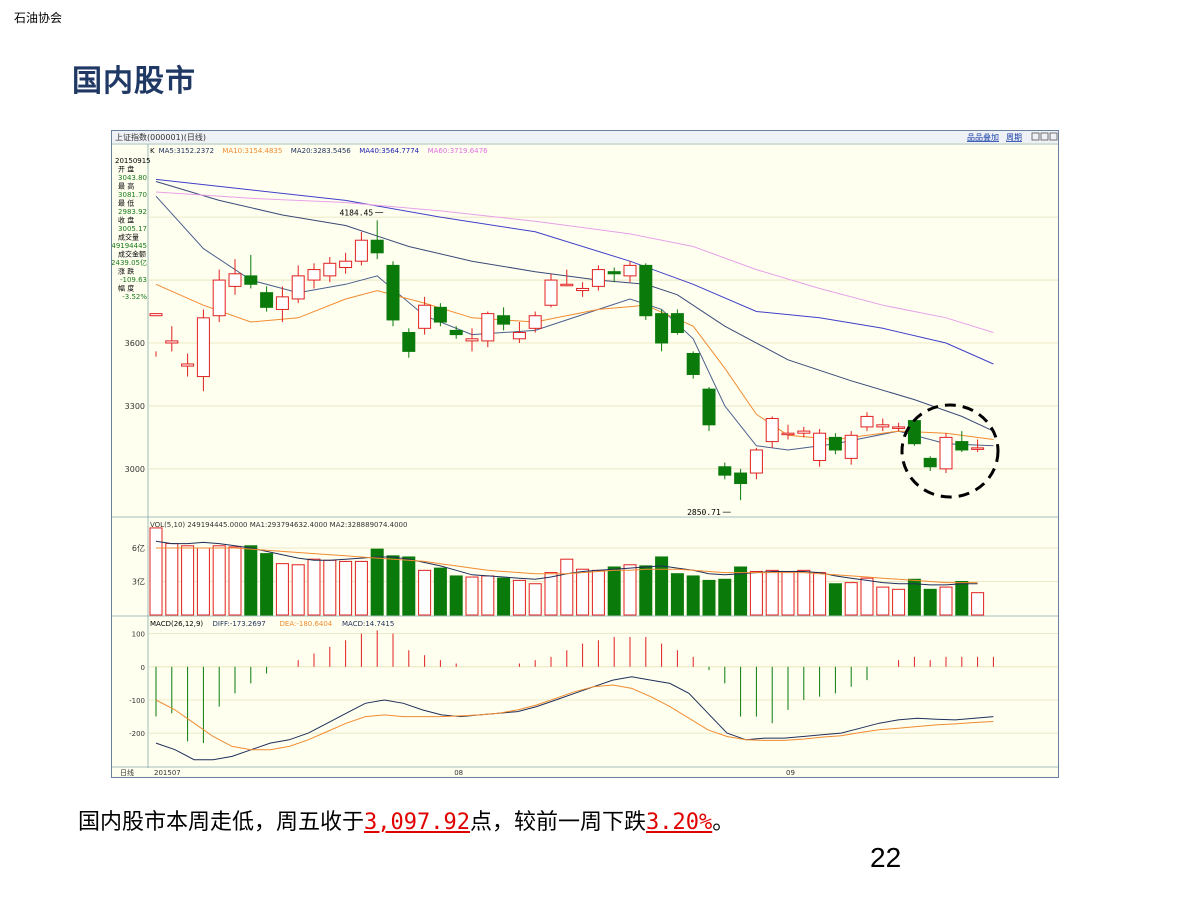 The width and height of the screenshot is (1200, 900). Describe the element at coordinates (132, 178) in the screenshot. I see `info-value: 3043.80` at that location.